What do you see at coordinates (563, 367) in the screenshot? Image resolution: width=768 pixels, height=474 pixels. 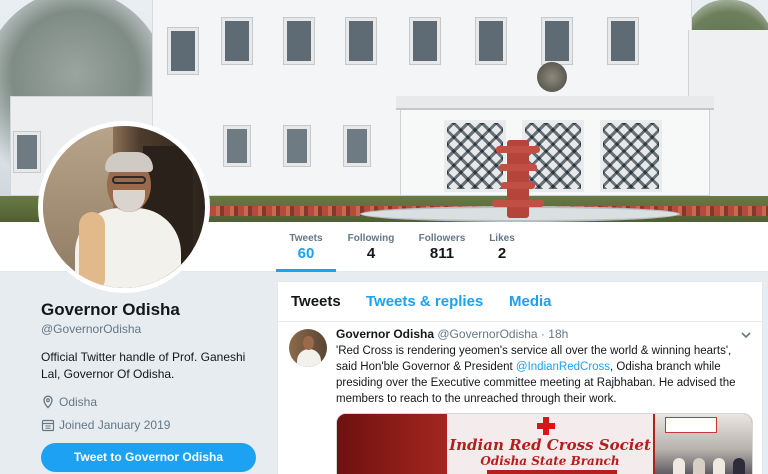 I see `mention-link: @IndianRedCross` at bounding box center [563, 367].